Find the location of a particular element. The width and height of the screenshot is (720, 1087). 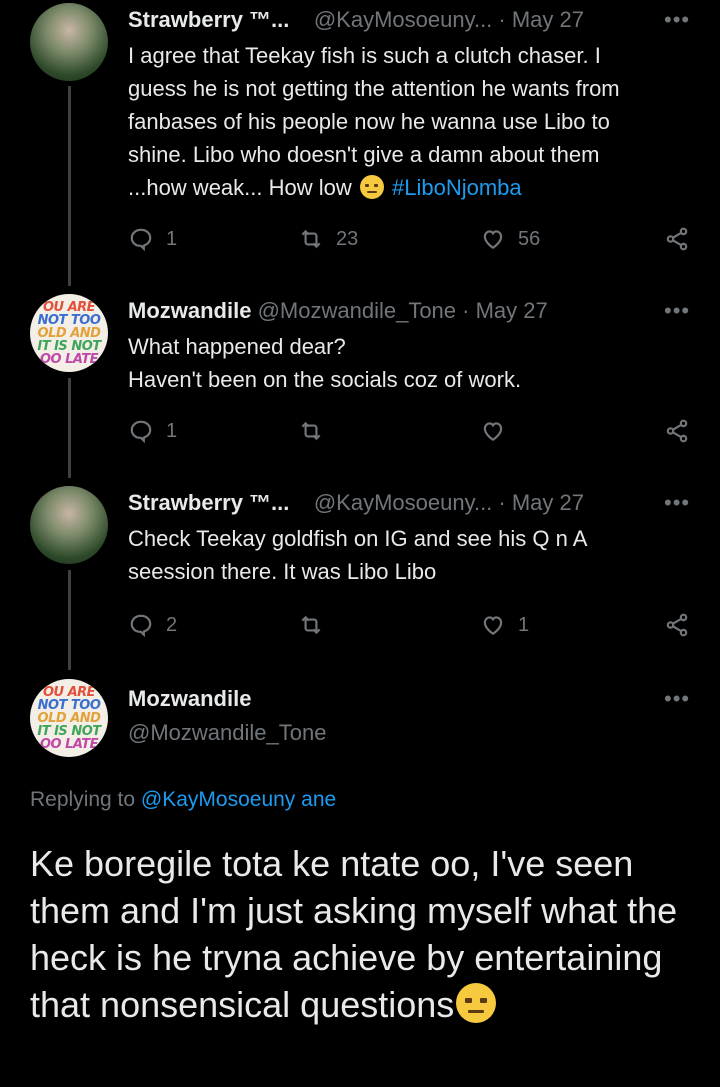

replying-prefix: Replying to is located at coordinates (83, 799).